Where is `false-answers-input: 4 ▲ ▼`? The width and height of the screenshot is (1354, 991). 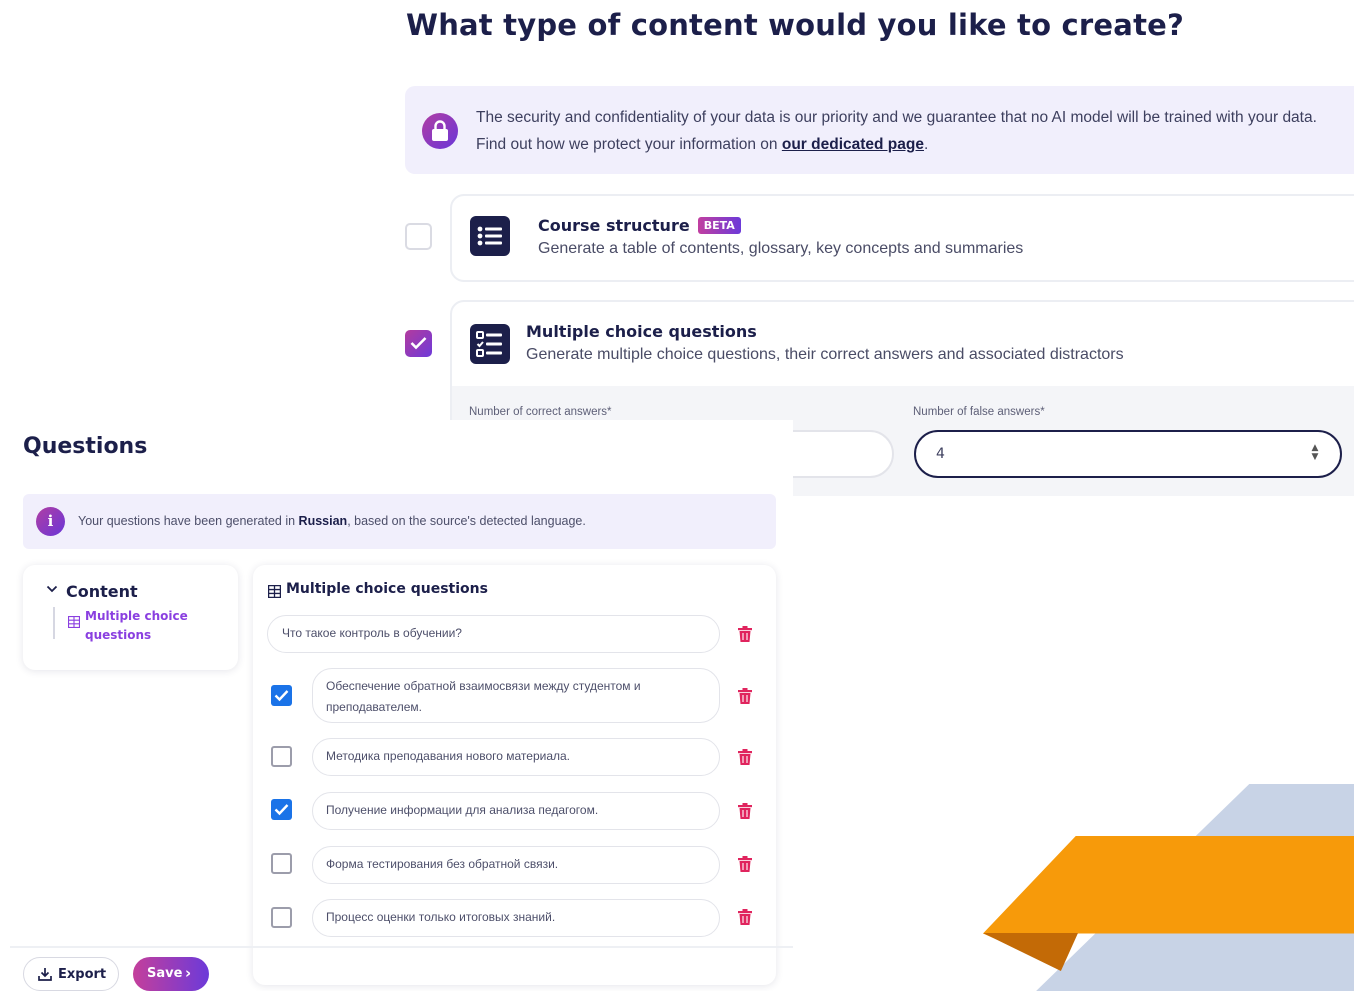
false-answers-input: 4 ▲ ▼ is located at coordinates (1128, 454).